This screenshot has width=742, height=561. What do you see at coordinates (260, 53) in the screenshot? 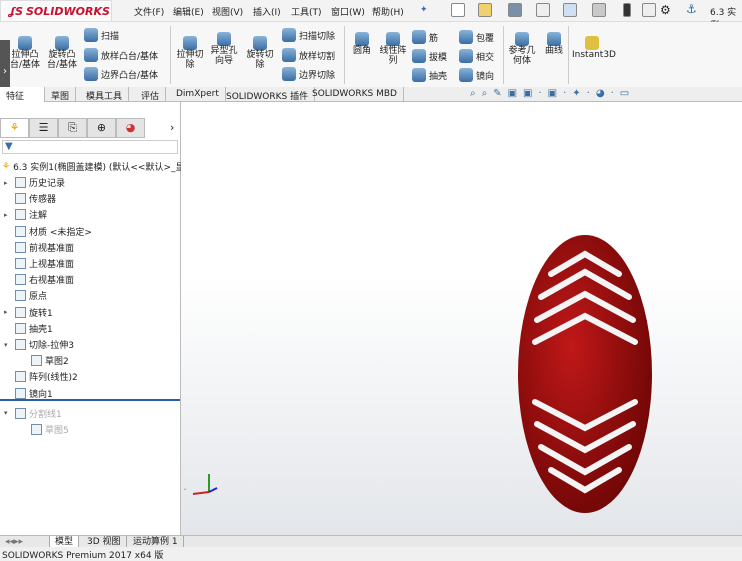
I see `revolve-cut-button: 旋转切除` at bounding box center [260, 53].